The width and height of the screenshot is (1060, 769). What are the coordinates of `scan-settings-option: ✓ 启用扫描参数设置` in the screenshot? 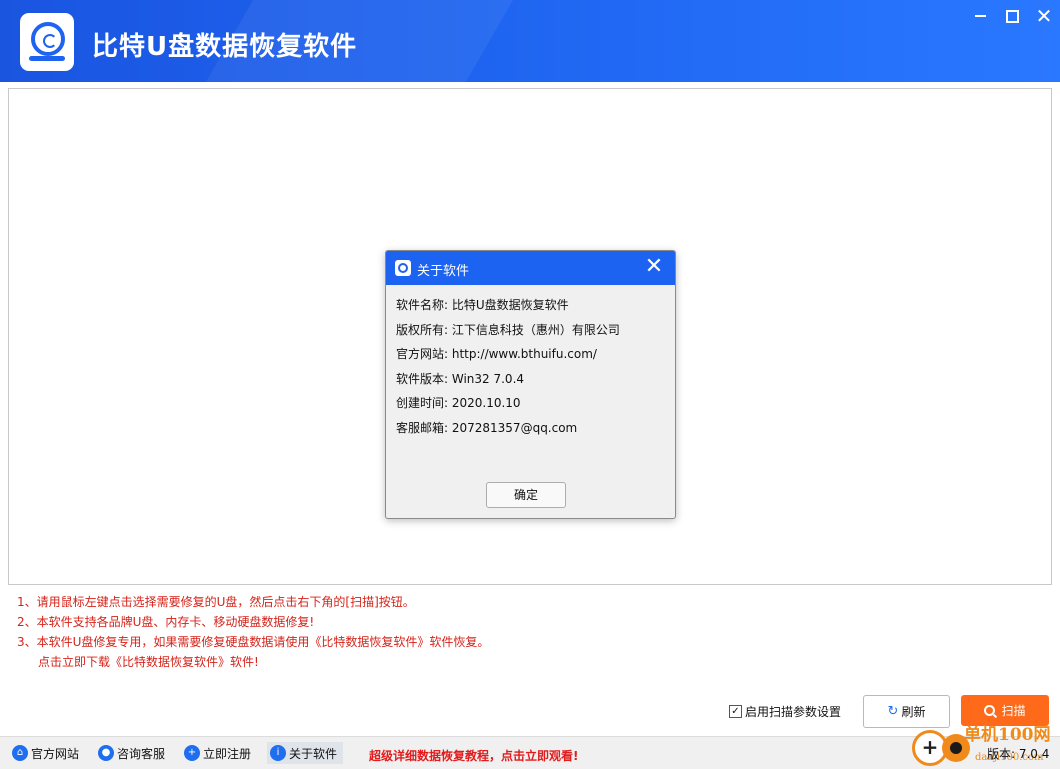 It's located at (785, 711).